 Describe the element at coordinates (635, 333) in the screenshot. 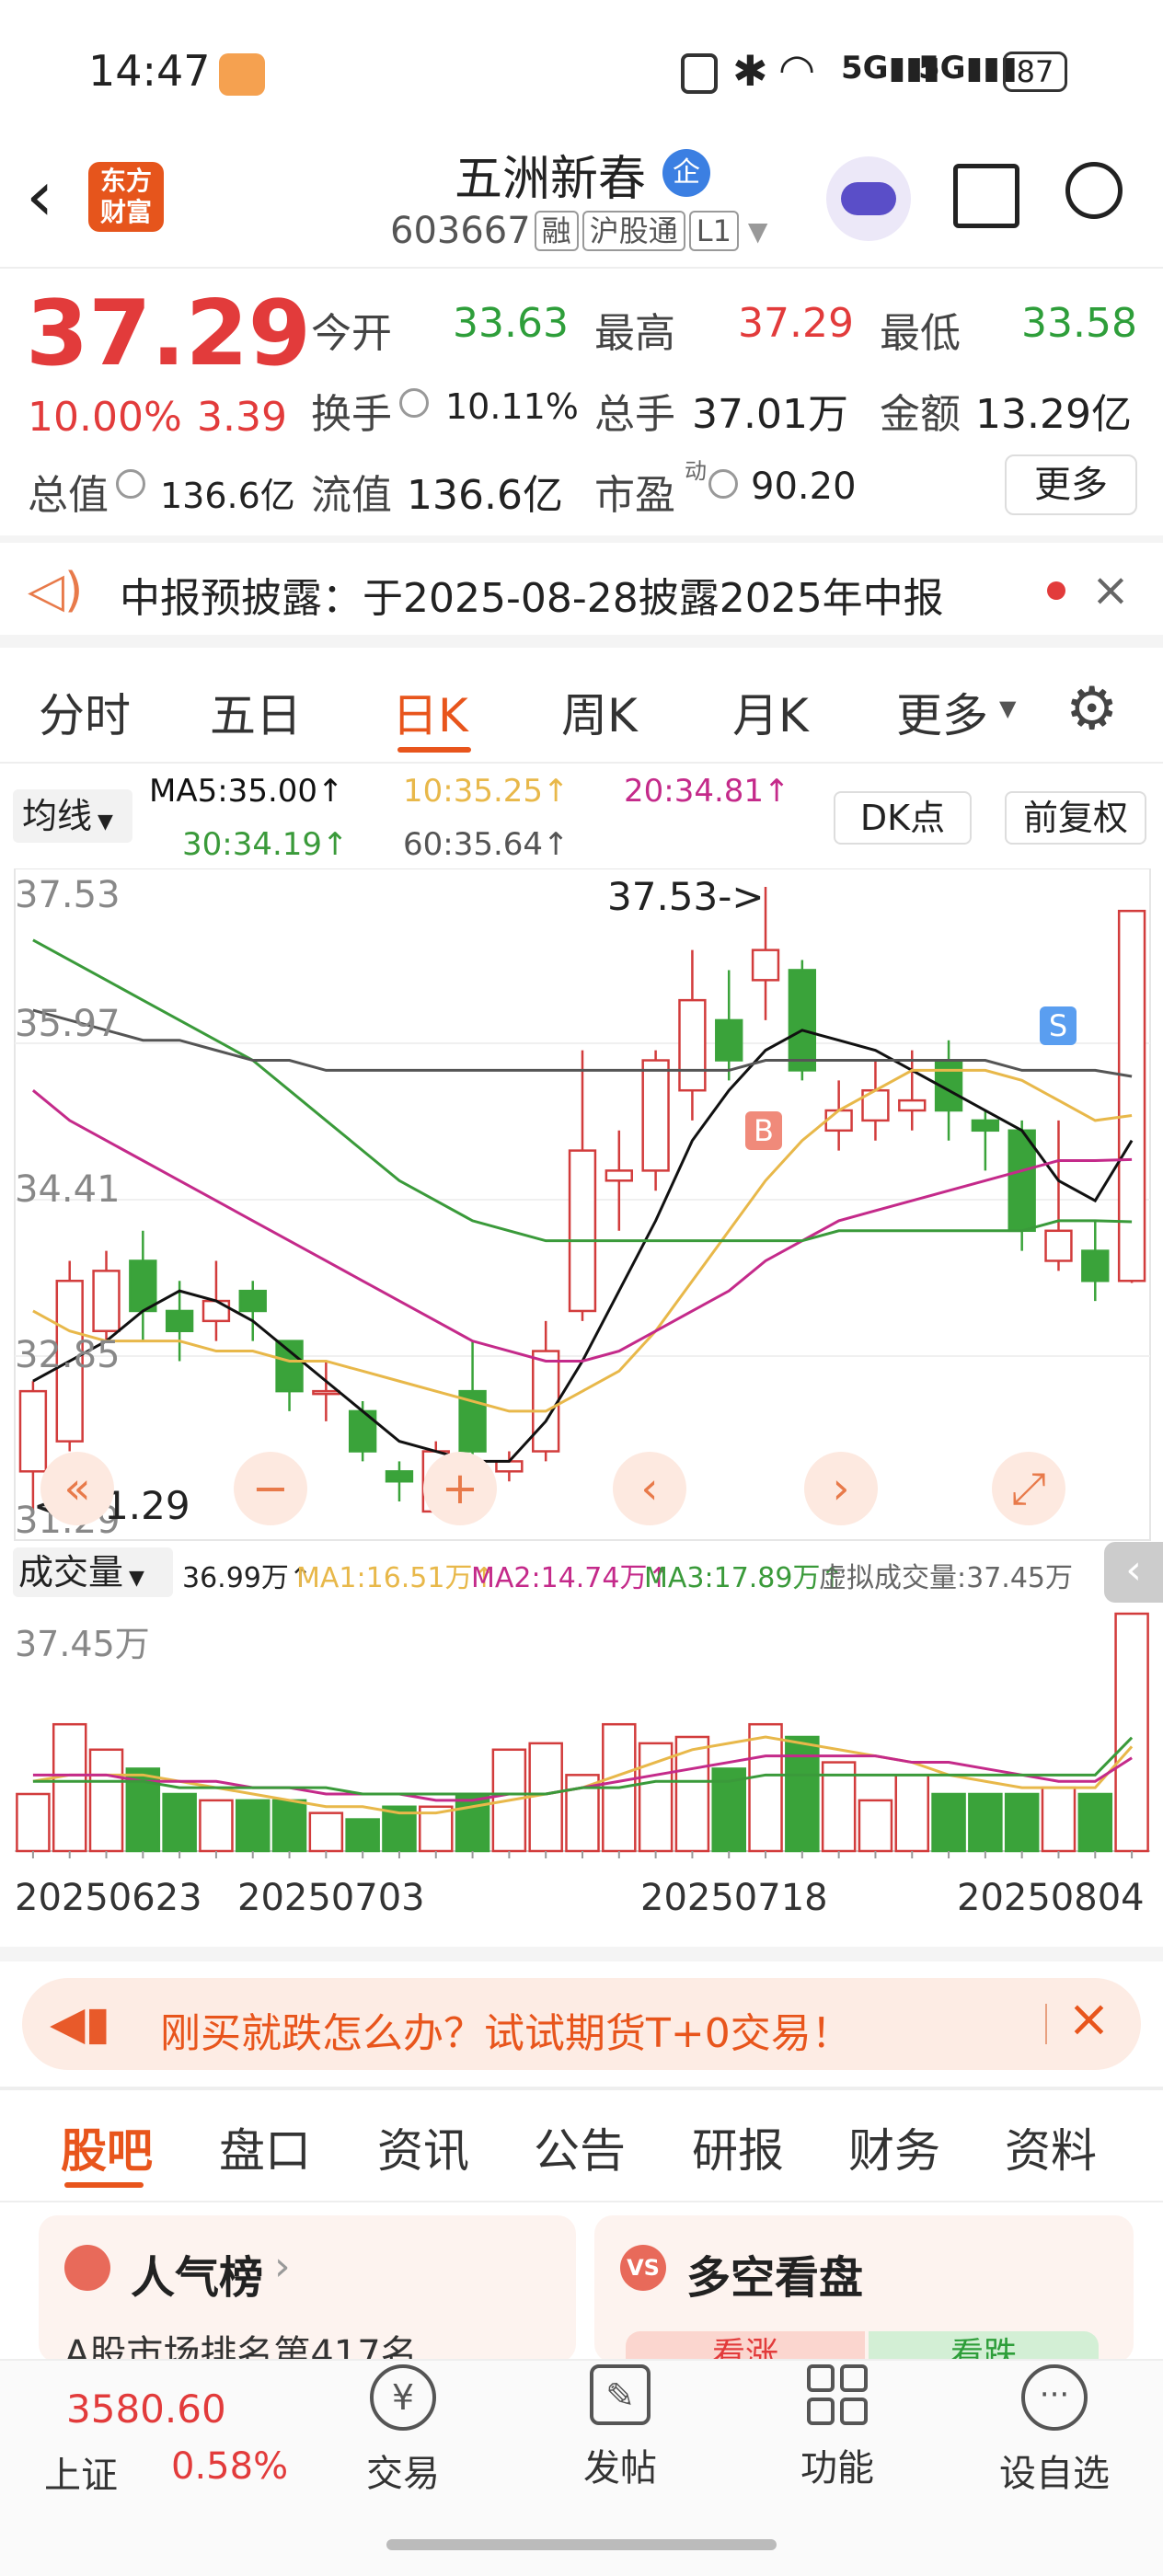

I see `high-label: 最高` at that location.